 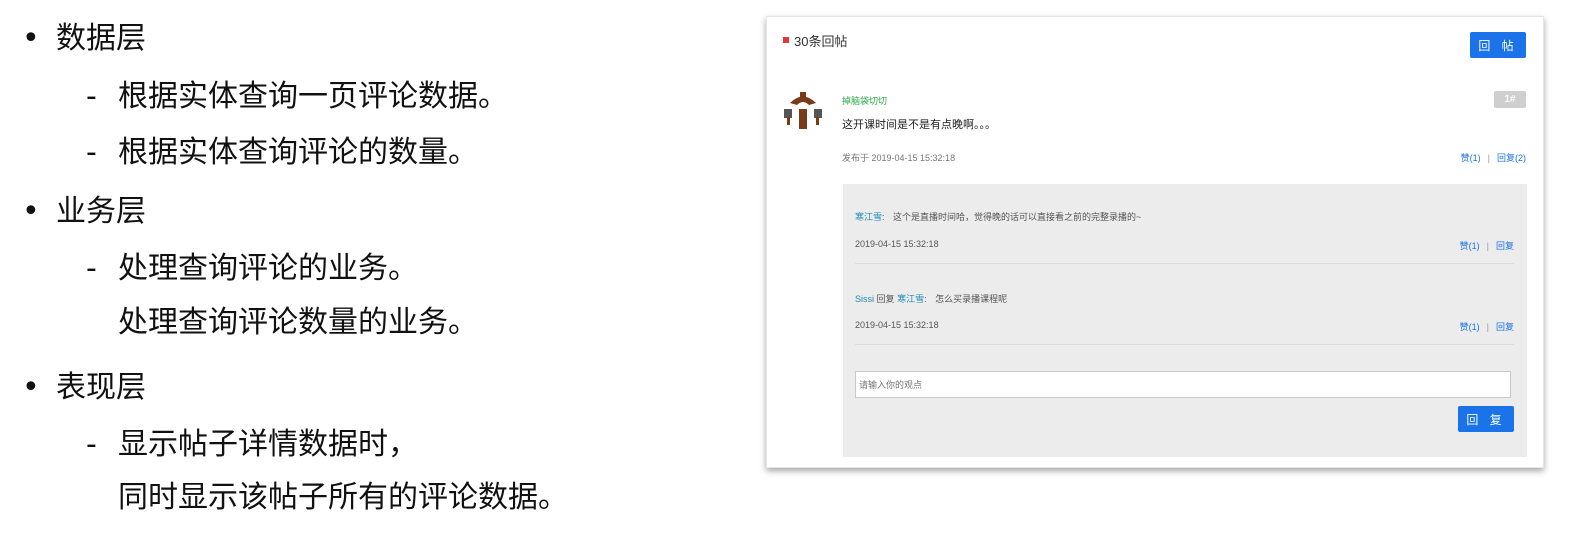 What do you see at coordinates (268, 444) in the screenshot?
I see `outline-item-text: 显示帖子详情数据时，` at bounding box center [268, 444].